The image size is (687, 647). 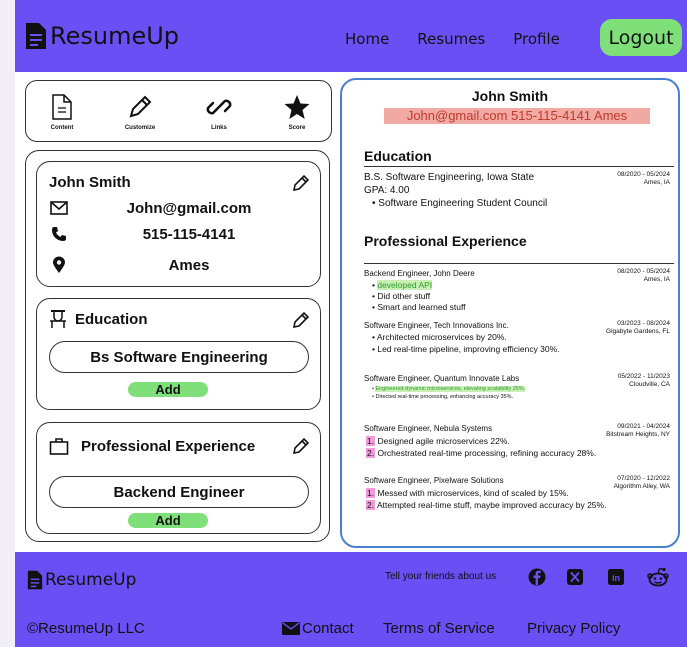 What do you see at coordinates (449, 177) in the screenshot?
I see `preview-edu-title: B.S. Software Engineering, Iowa State` at bounding box center [449, 177].